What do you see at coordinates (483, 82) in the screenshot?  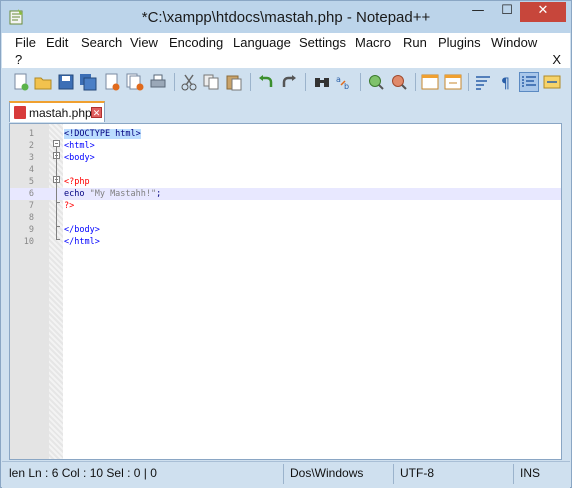 I see `word-wrap-icon` at bounding box center [483, 82].